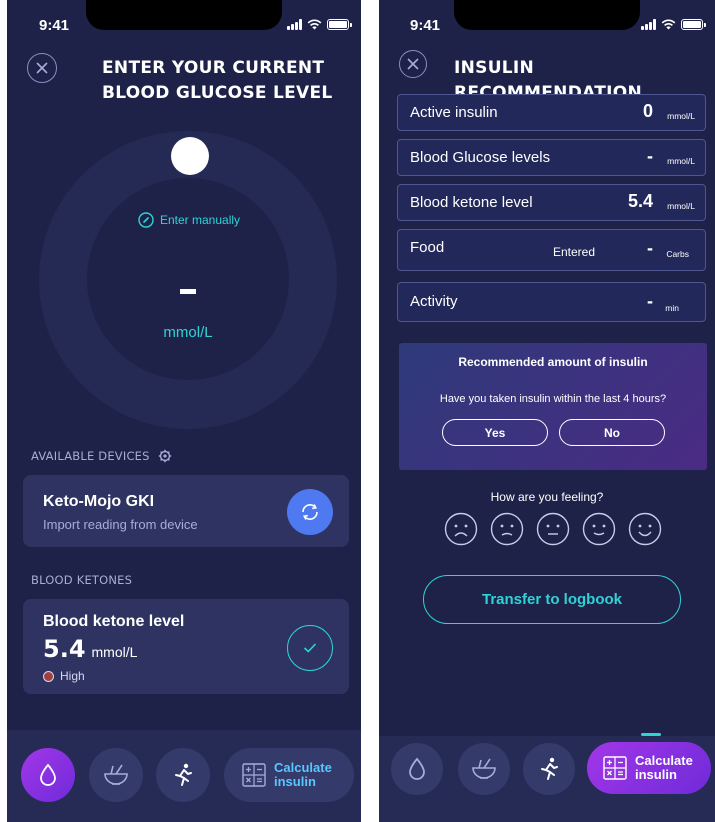  Describe the element at coordinates (188, 332) in the screenshot. I see `dial-unit: mmol/L` at that location.